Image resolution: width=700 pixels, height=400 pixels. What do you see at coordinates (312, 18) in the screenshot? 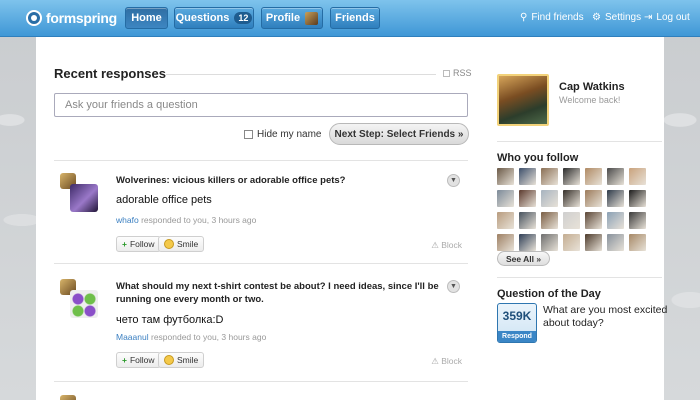
I see `profile-avatar-thumb` at bounding box center [312, 18].